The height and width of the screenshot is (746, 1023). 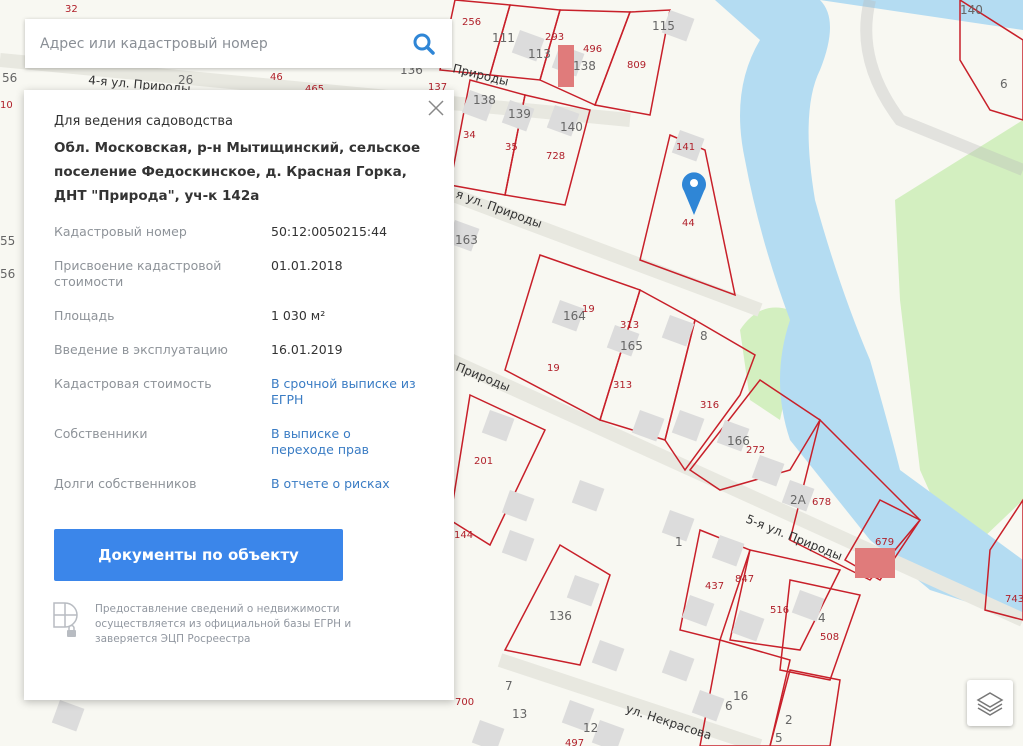 I want to click on parcel-number-label: 55, so click(x=7, y=241).